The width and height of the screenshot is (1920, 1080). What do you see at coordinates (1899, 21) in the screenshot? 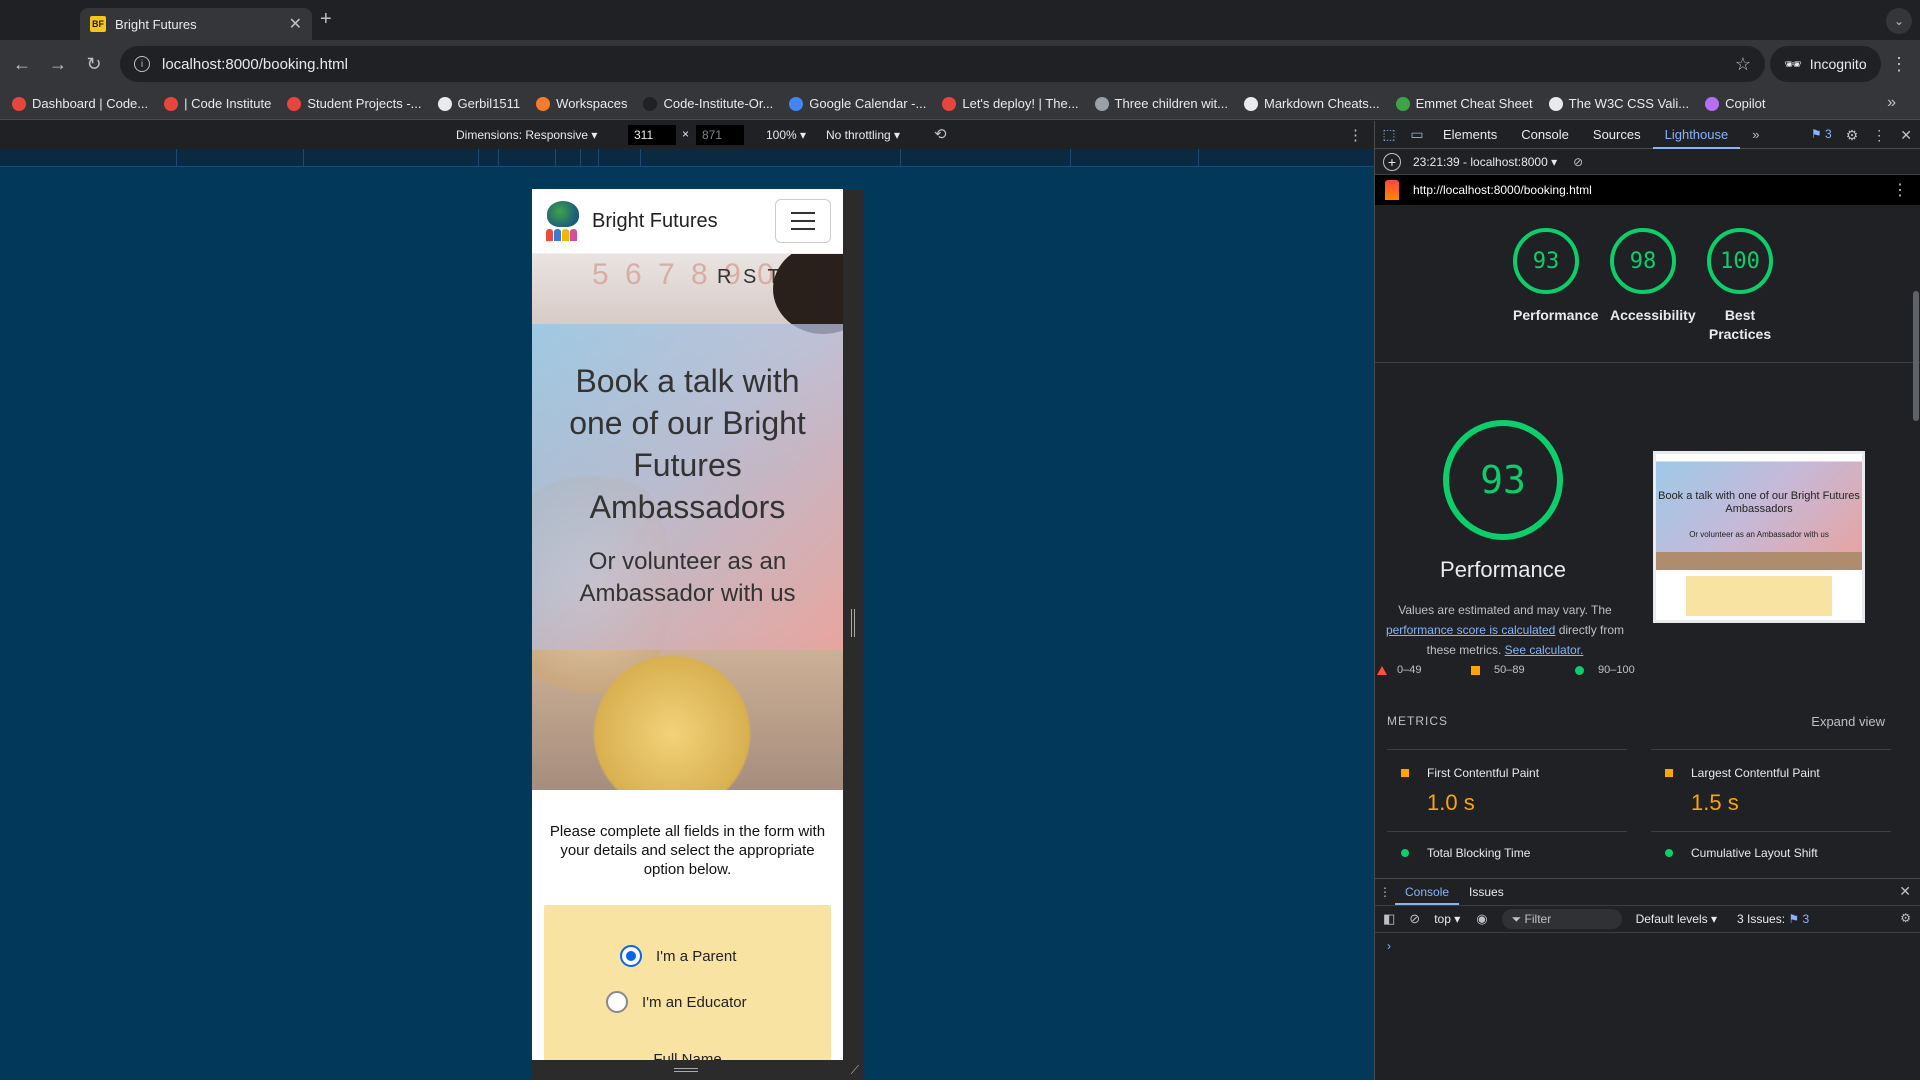
I see `tab-search-icon: ⌄` at bounding box center [1899, 21].